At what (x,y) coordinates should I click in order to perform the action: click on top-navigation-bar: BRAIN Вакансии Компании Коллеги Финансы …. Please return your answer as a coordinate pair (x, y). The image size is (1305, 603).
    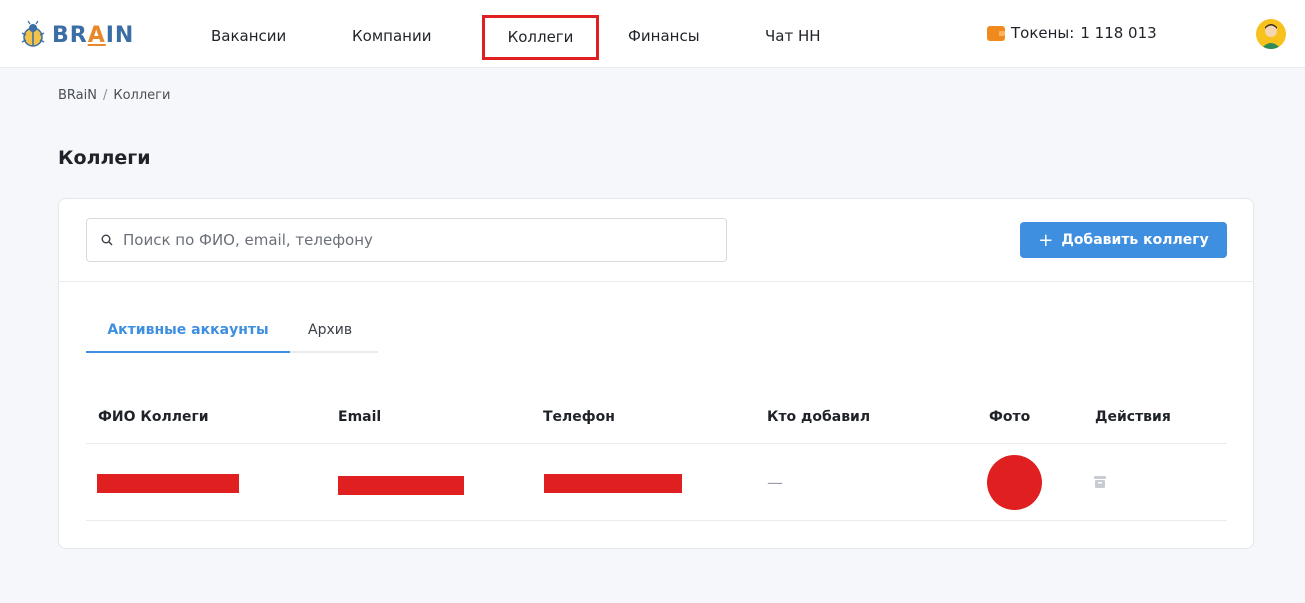
    Looking at the image, I should click on (652, 34).